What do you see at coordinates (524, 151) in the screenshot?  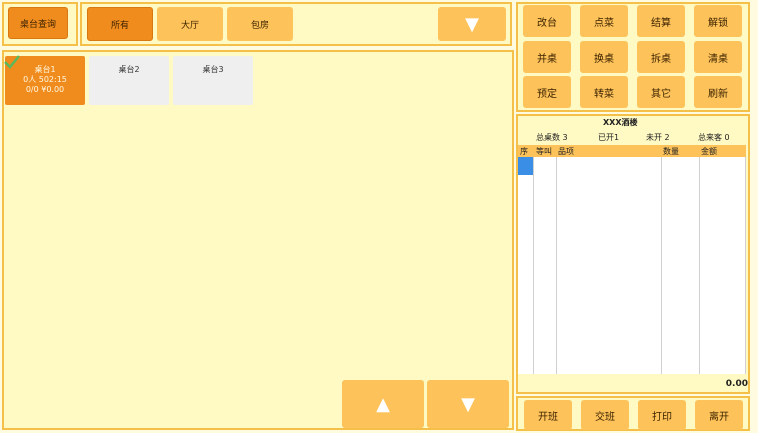 I see `col-seq: 序` at bounding box center [524, 151].